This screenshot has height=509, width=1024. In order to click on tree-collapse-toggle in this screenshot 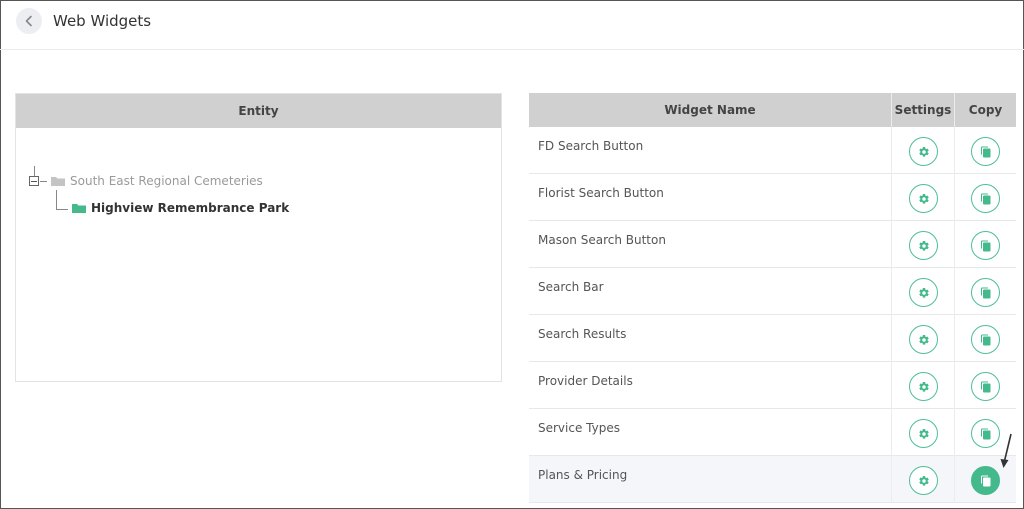, I will do `click(34, 181)`.